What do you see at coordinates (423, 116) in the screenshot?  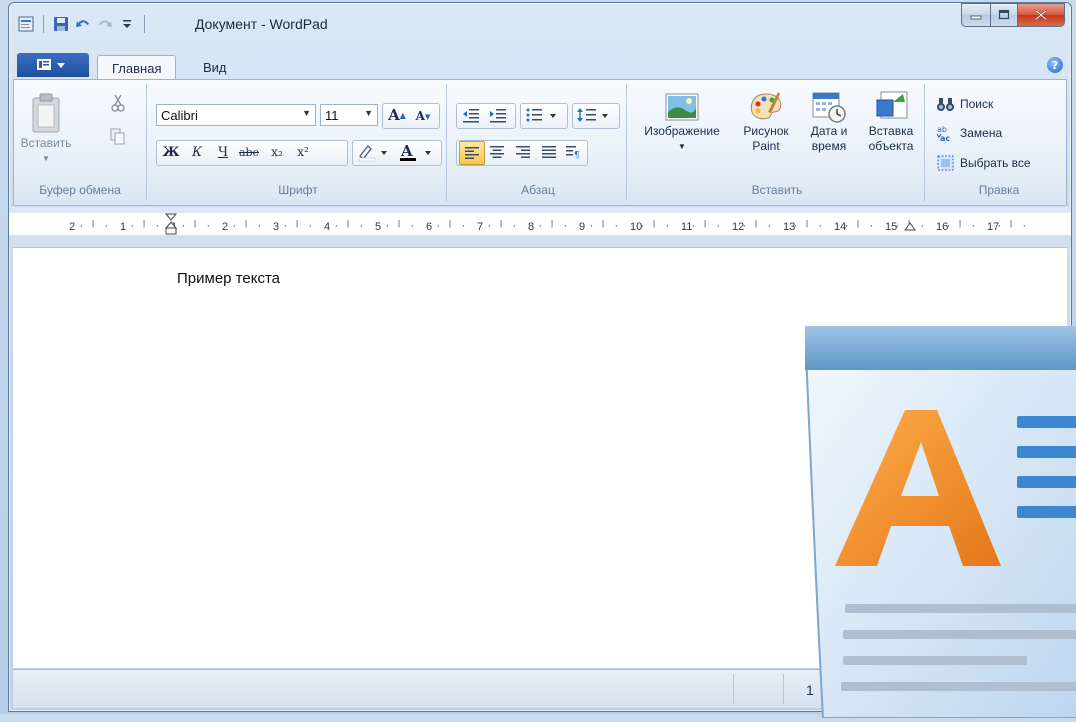 I see `shrink-font-button: A ▼` at bounding box center [423, 116].